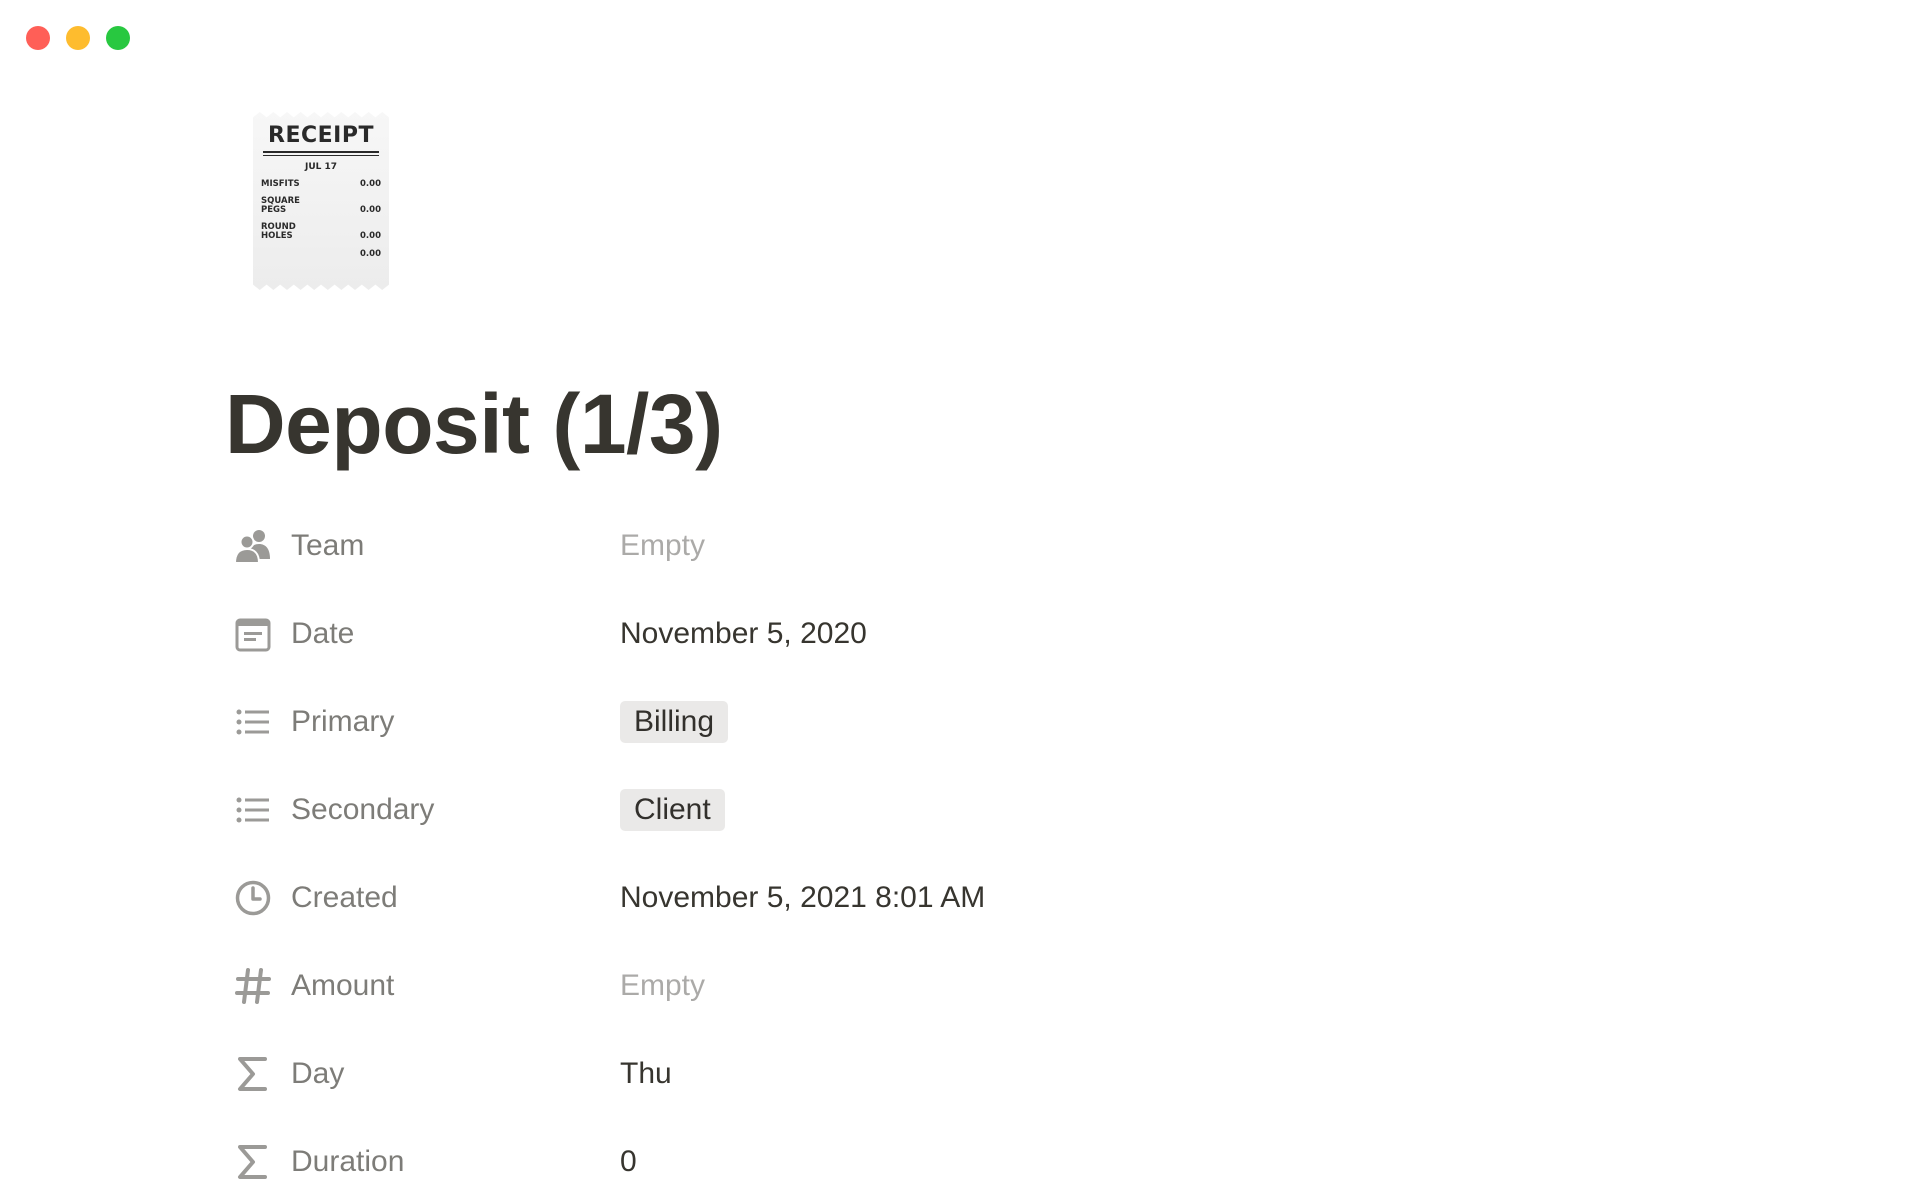  Describe the element at coordinates (321, 167) in the screenshot. I see `receipt-date: JUL 17` at that location.